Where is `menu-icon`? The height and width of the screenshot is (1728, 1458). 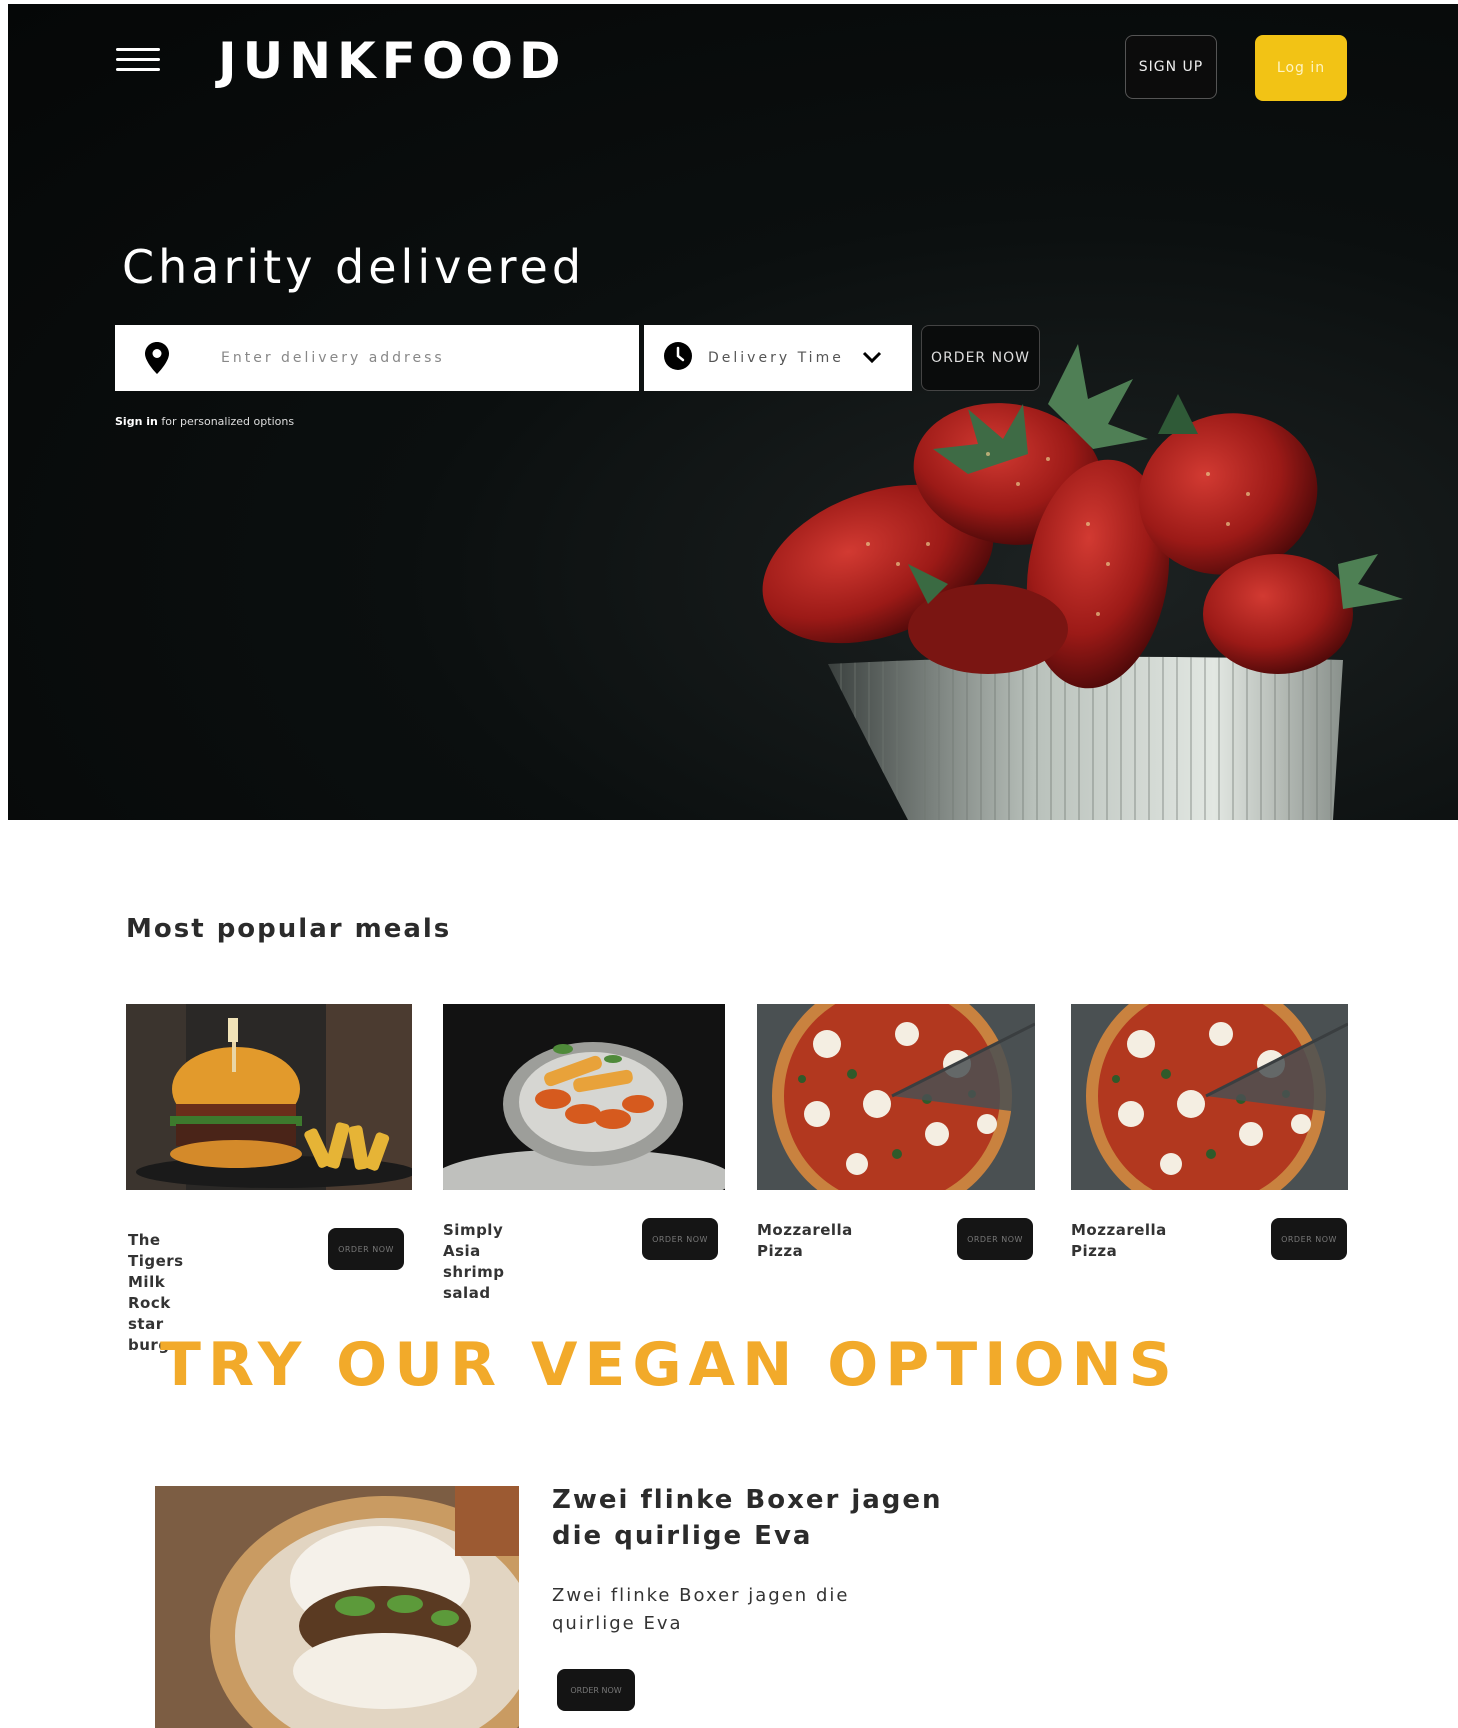 menu-icon is located at coordinates (138, 60).